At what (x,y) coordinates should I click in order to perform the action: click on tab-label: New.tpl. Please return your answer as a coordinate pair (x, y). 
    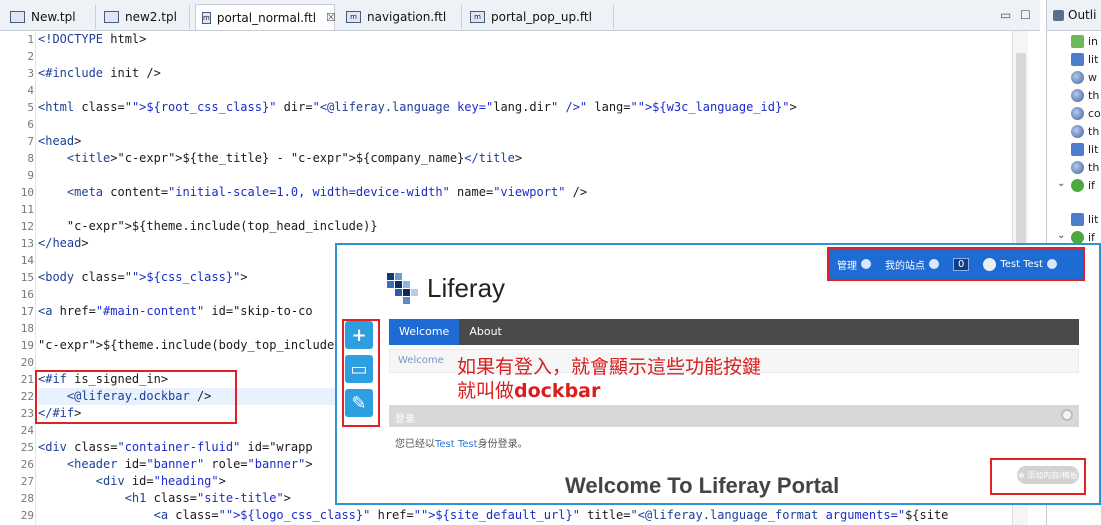
    Looking at the image, I should click on (53, 17).